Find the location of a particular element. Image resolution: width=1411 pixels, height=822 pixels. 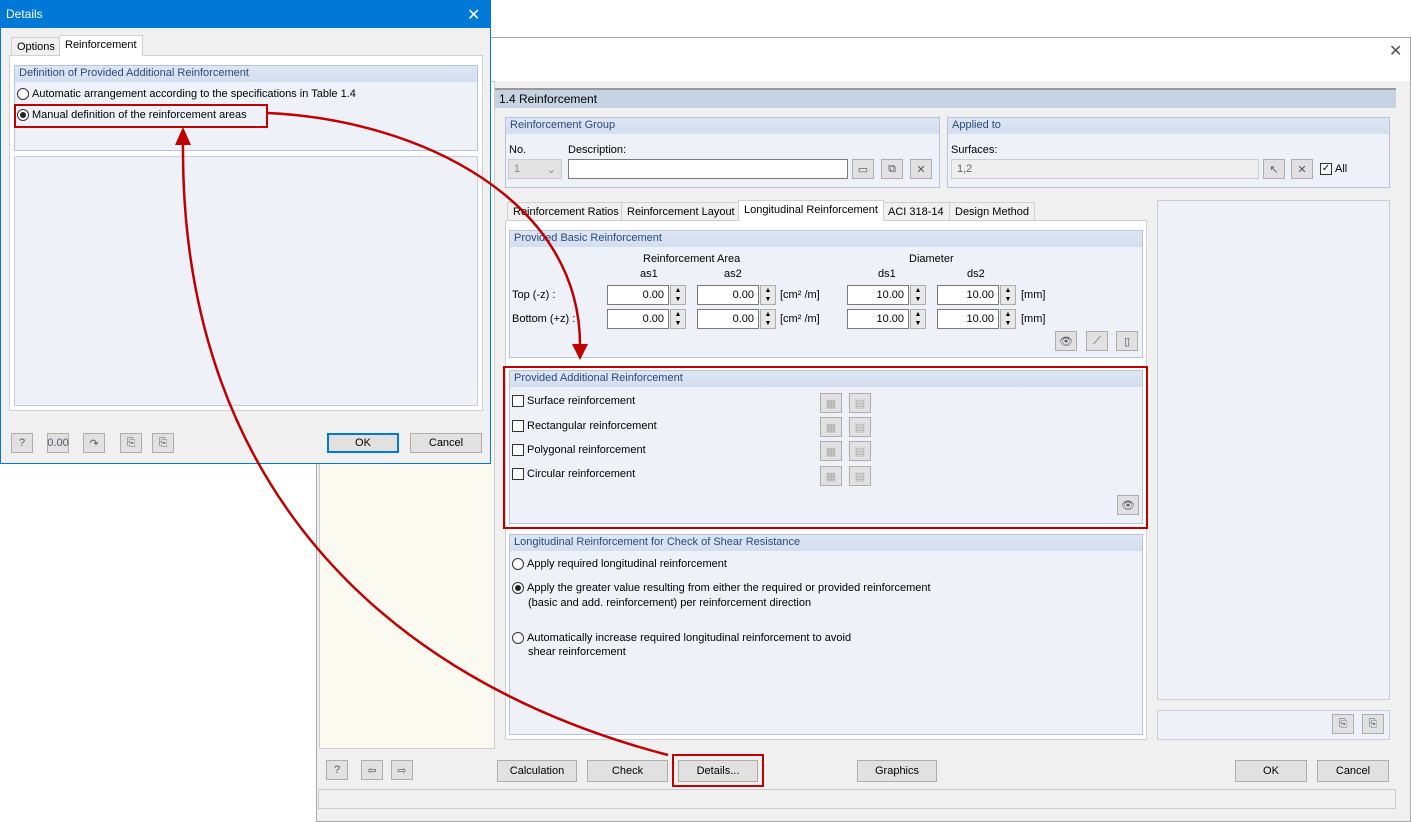

arrowhead-up is located at coordinates (183, 136).